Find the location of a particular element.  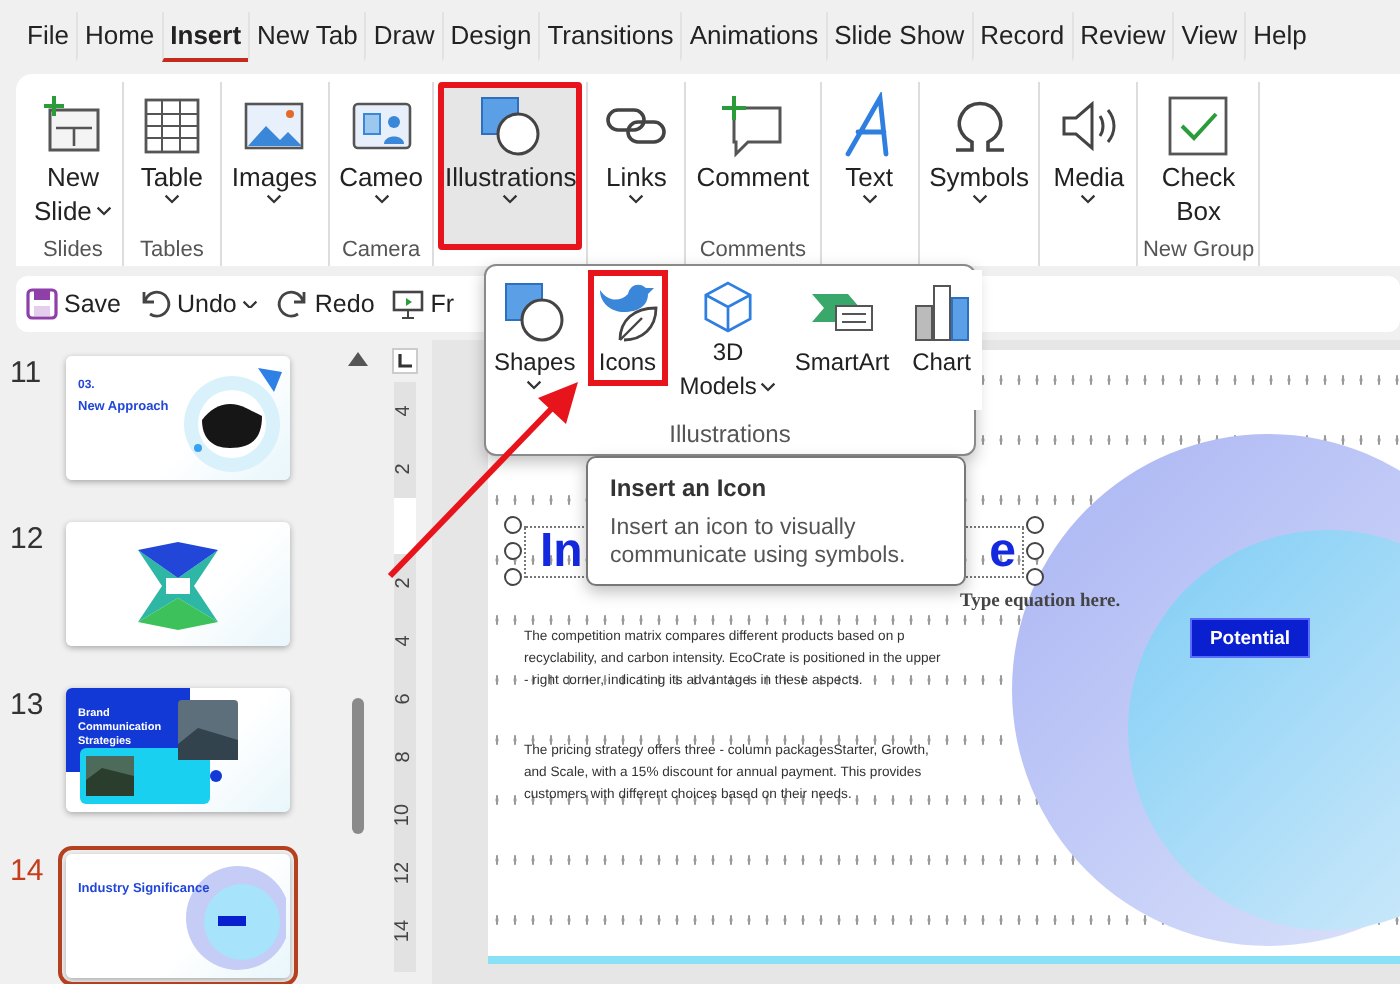

toolbar-button: Fr is located at coordinates (423, 304).